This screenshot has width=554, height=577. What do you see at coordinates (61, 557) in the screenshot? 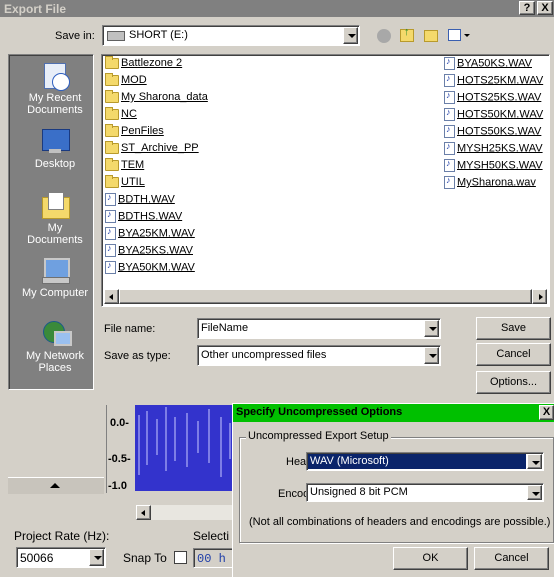
I see `project-rate-combo: 50066` at bounding box center [61, 557].